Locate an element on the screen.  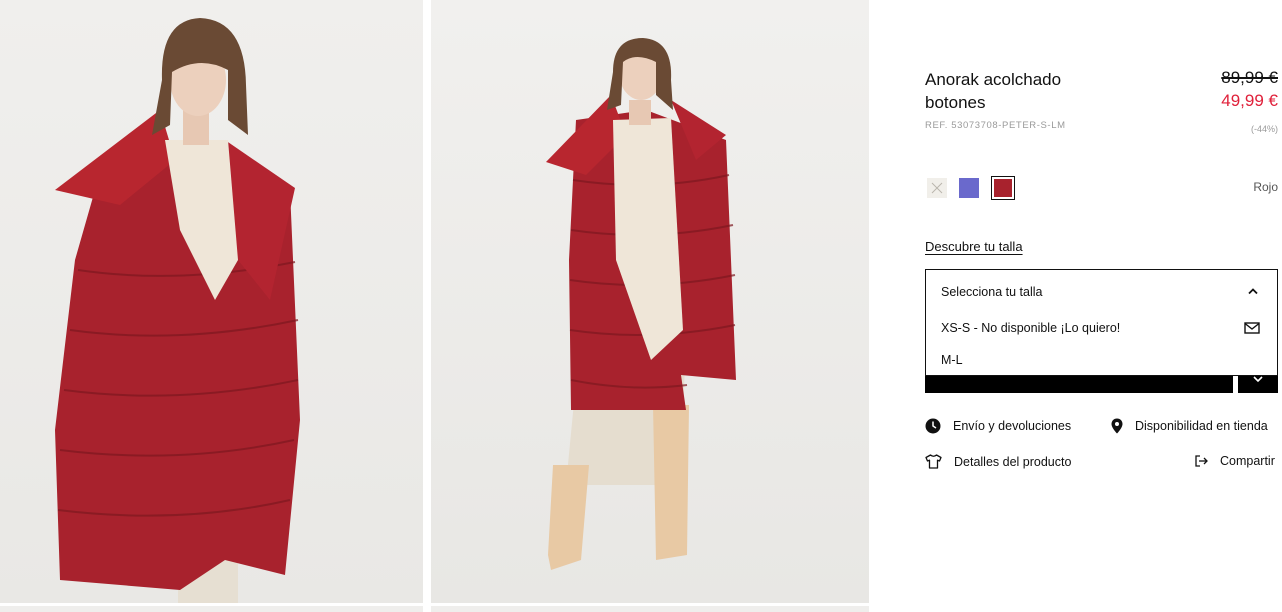
selected-color-label: Rojo is located at coordinates (1265, 187).